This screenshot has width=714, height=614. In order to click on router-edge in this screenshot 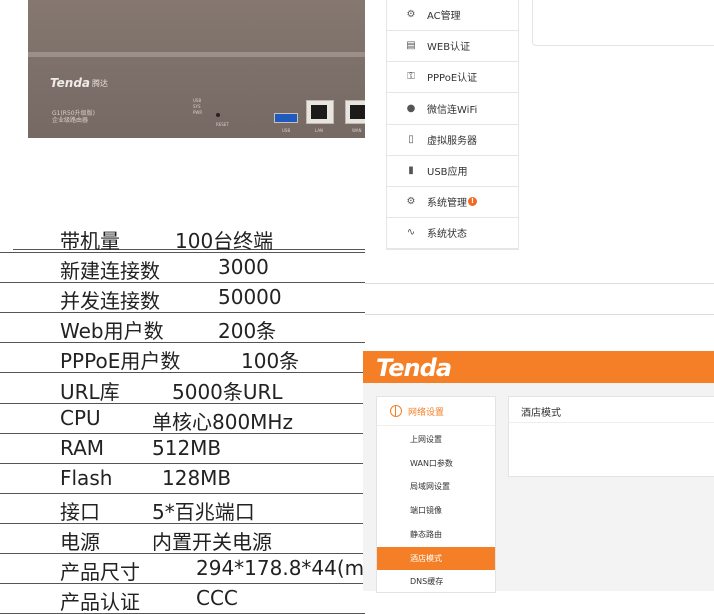, I will do `click(196, 54)`.